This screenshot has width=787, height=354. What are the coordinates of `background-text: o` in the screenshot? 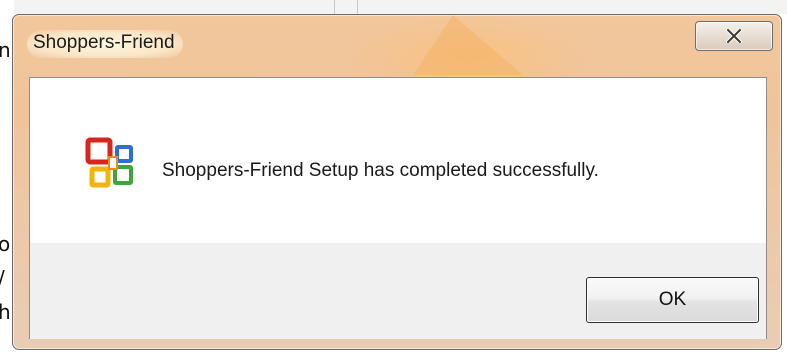 It's located at (5, 244).